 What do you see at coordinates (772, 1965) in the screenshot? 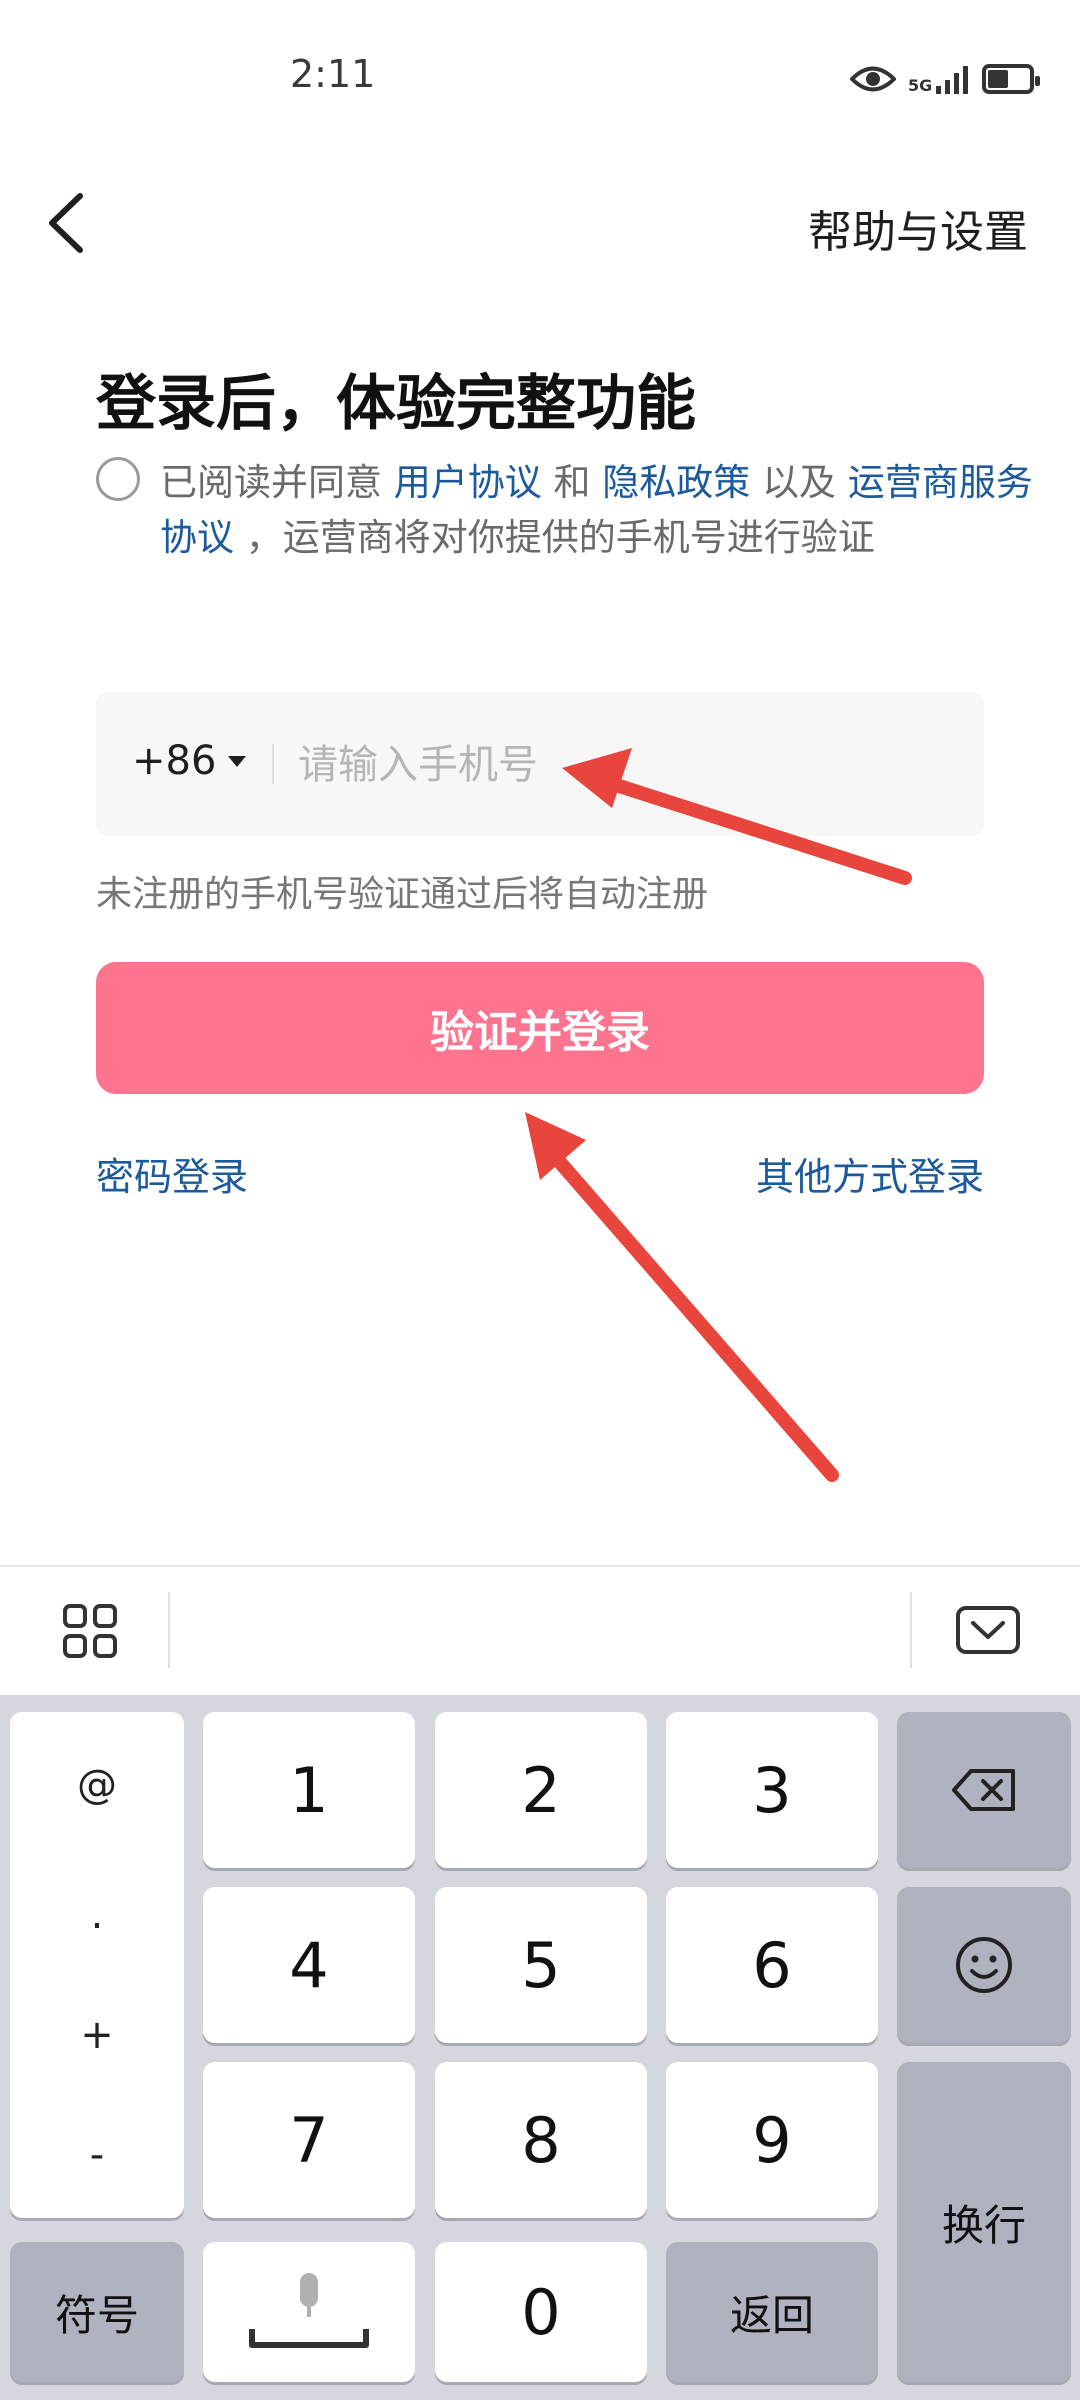
I see `key-6: 6` at bounding box center [772, 1965].